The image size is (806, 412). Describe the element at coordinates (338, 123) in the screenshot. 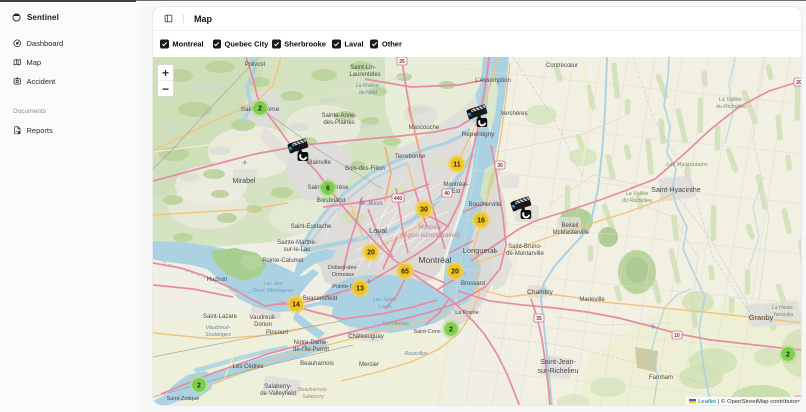

I see `svg-text: des-Plaines` at that location.